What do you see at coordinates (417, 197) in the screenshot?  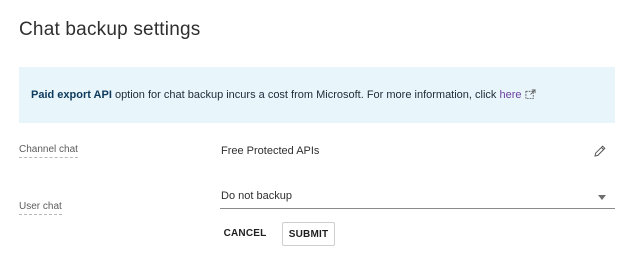 I see `user-chat-select: Do not backup` at bounding box center [417, 197].